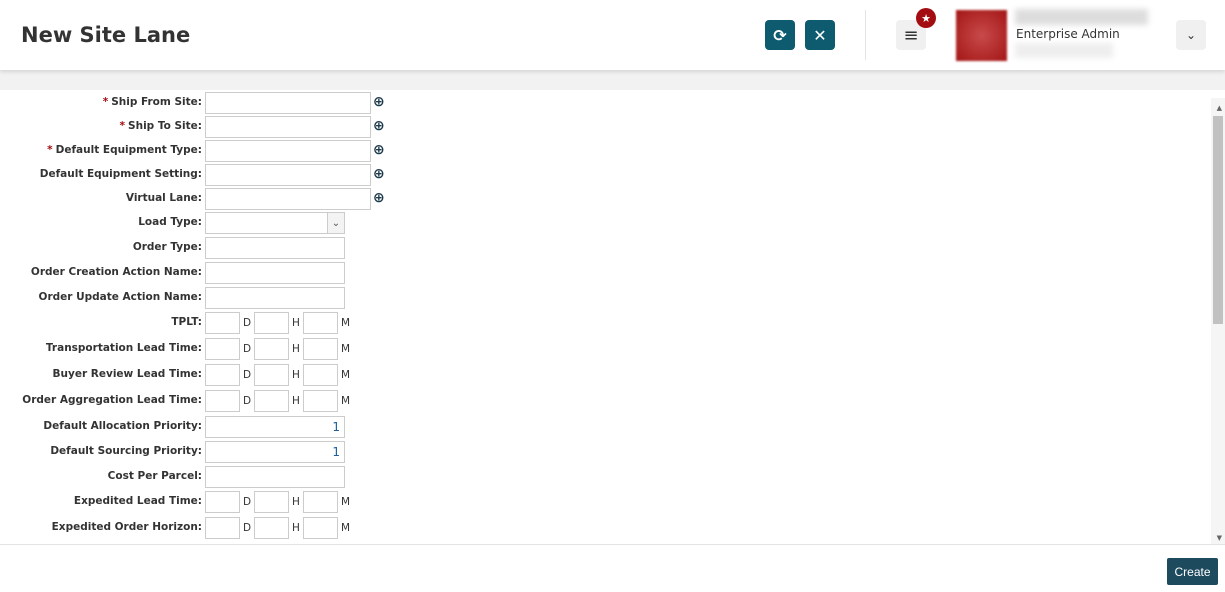  I want to click on order-aggregation-lead-time-m-input, so click(320, 401).